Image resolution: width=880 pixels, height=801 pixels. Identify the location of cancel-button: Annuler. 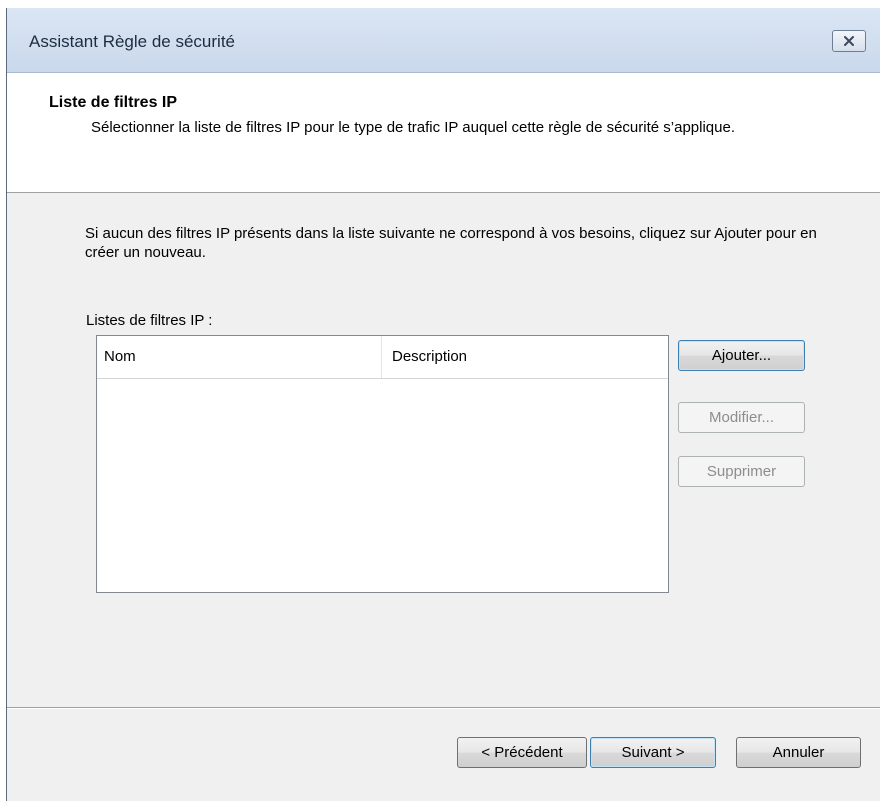
(798, 752).